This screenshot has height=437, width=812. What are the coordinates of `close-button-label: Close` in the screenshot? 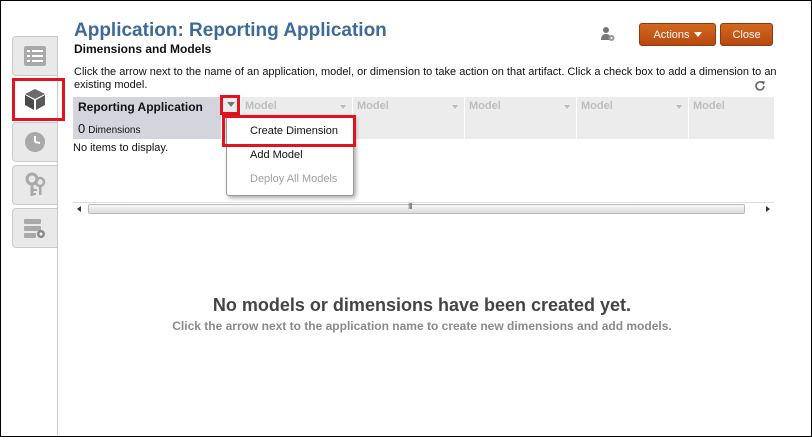 It's located at (746, 34).